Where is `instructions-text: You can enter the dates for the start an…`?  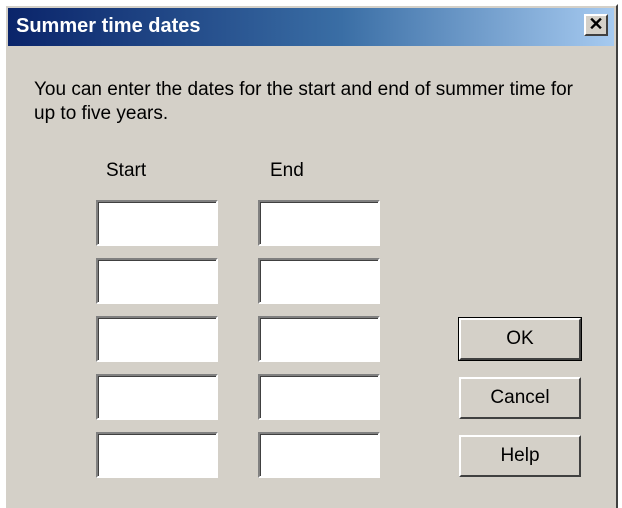 instructions-text: You can enter the dates for the start an… is located at coordinates (303, 101).